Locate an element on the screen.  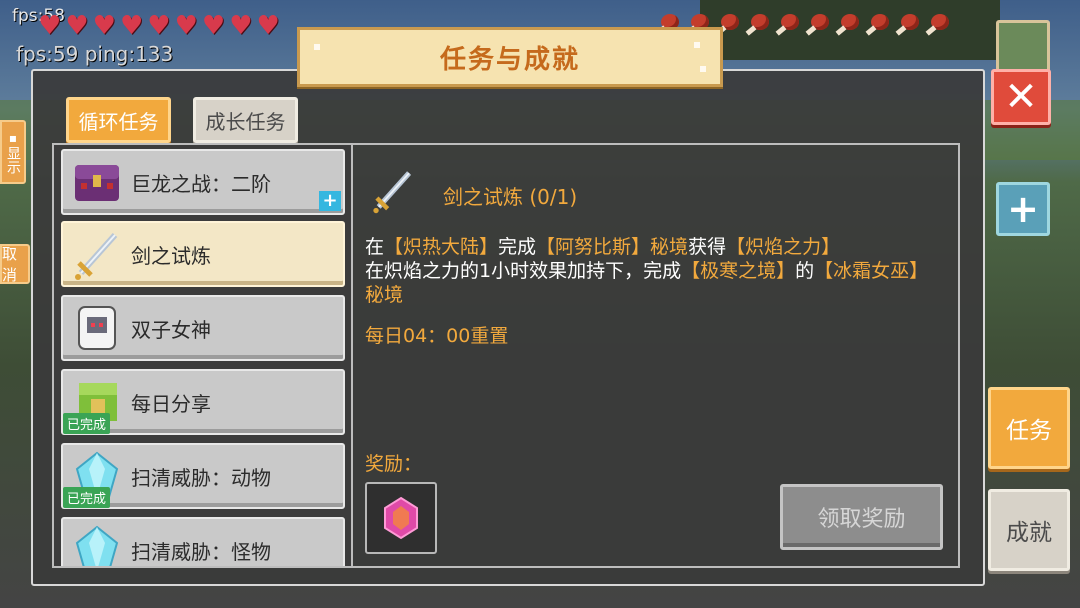
desc-text: 完成 is located at coordinates (517, 247).